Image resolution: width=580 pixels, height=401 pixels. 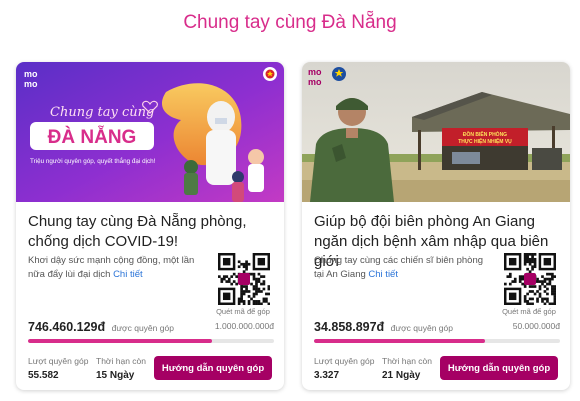 I want to click on page-title: Chung tay cùng Đà Nẵng, so click(x=290, y=22).